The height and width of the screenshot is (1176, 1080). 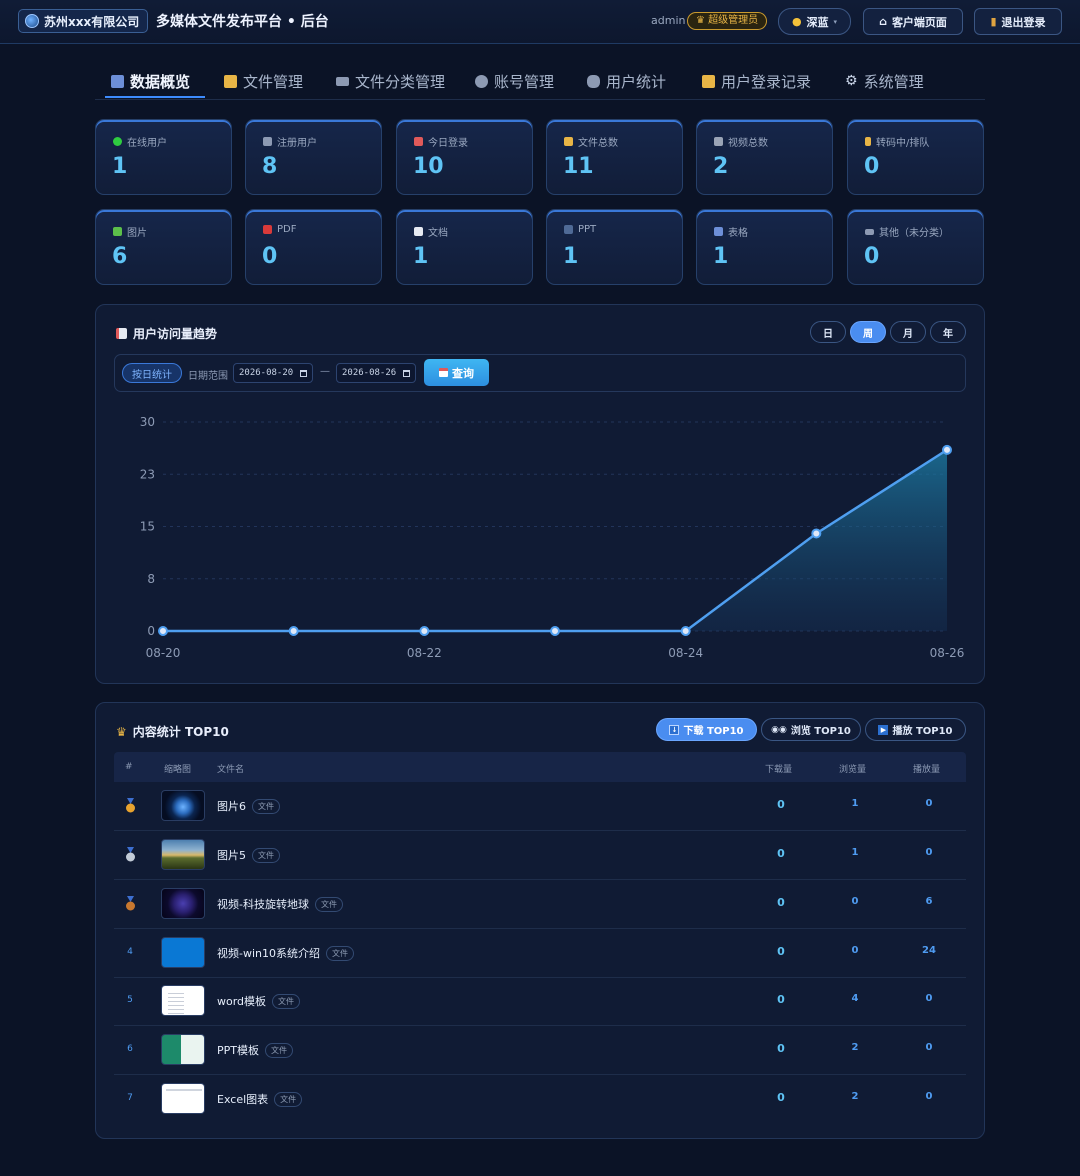 I want to click on pdf-icon, so click(x=267, y=229).